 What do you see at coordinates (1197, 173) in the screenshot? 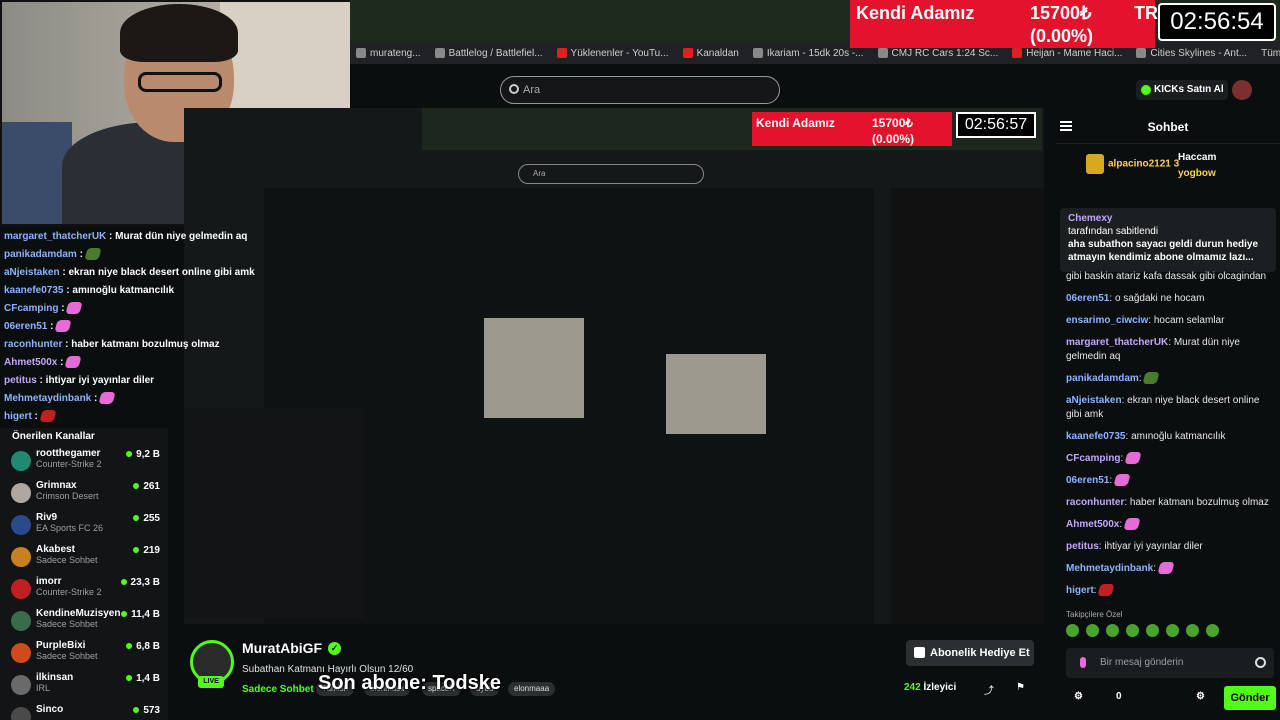
I see `gifter: yogbow` at bounding box center [1197, 173].